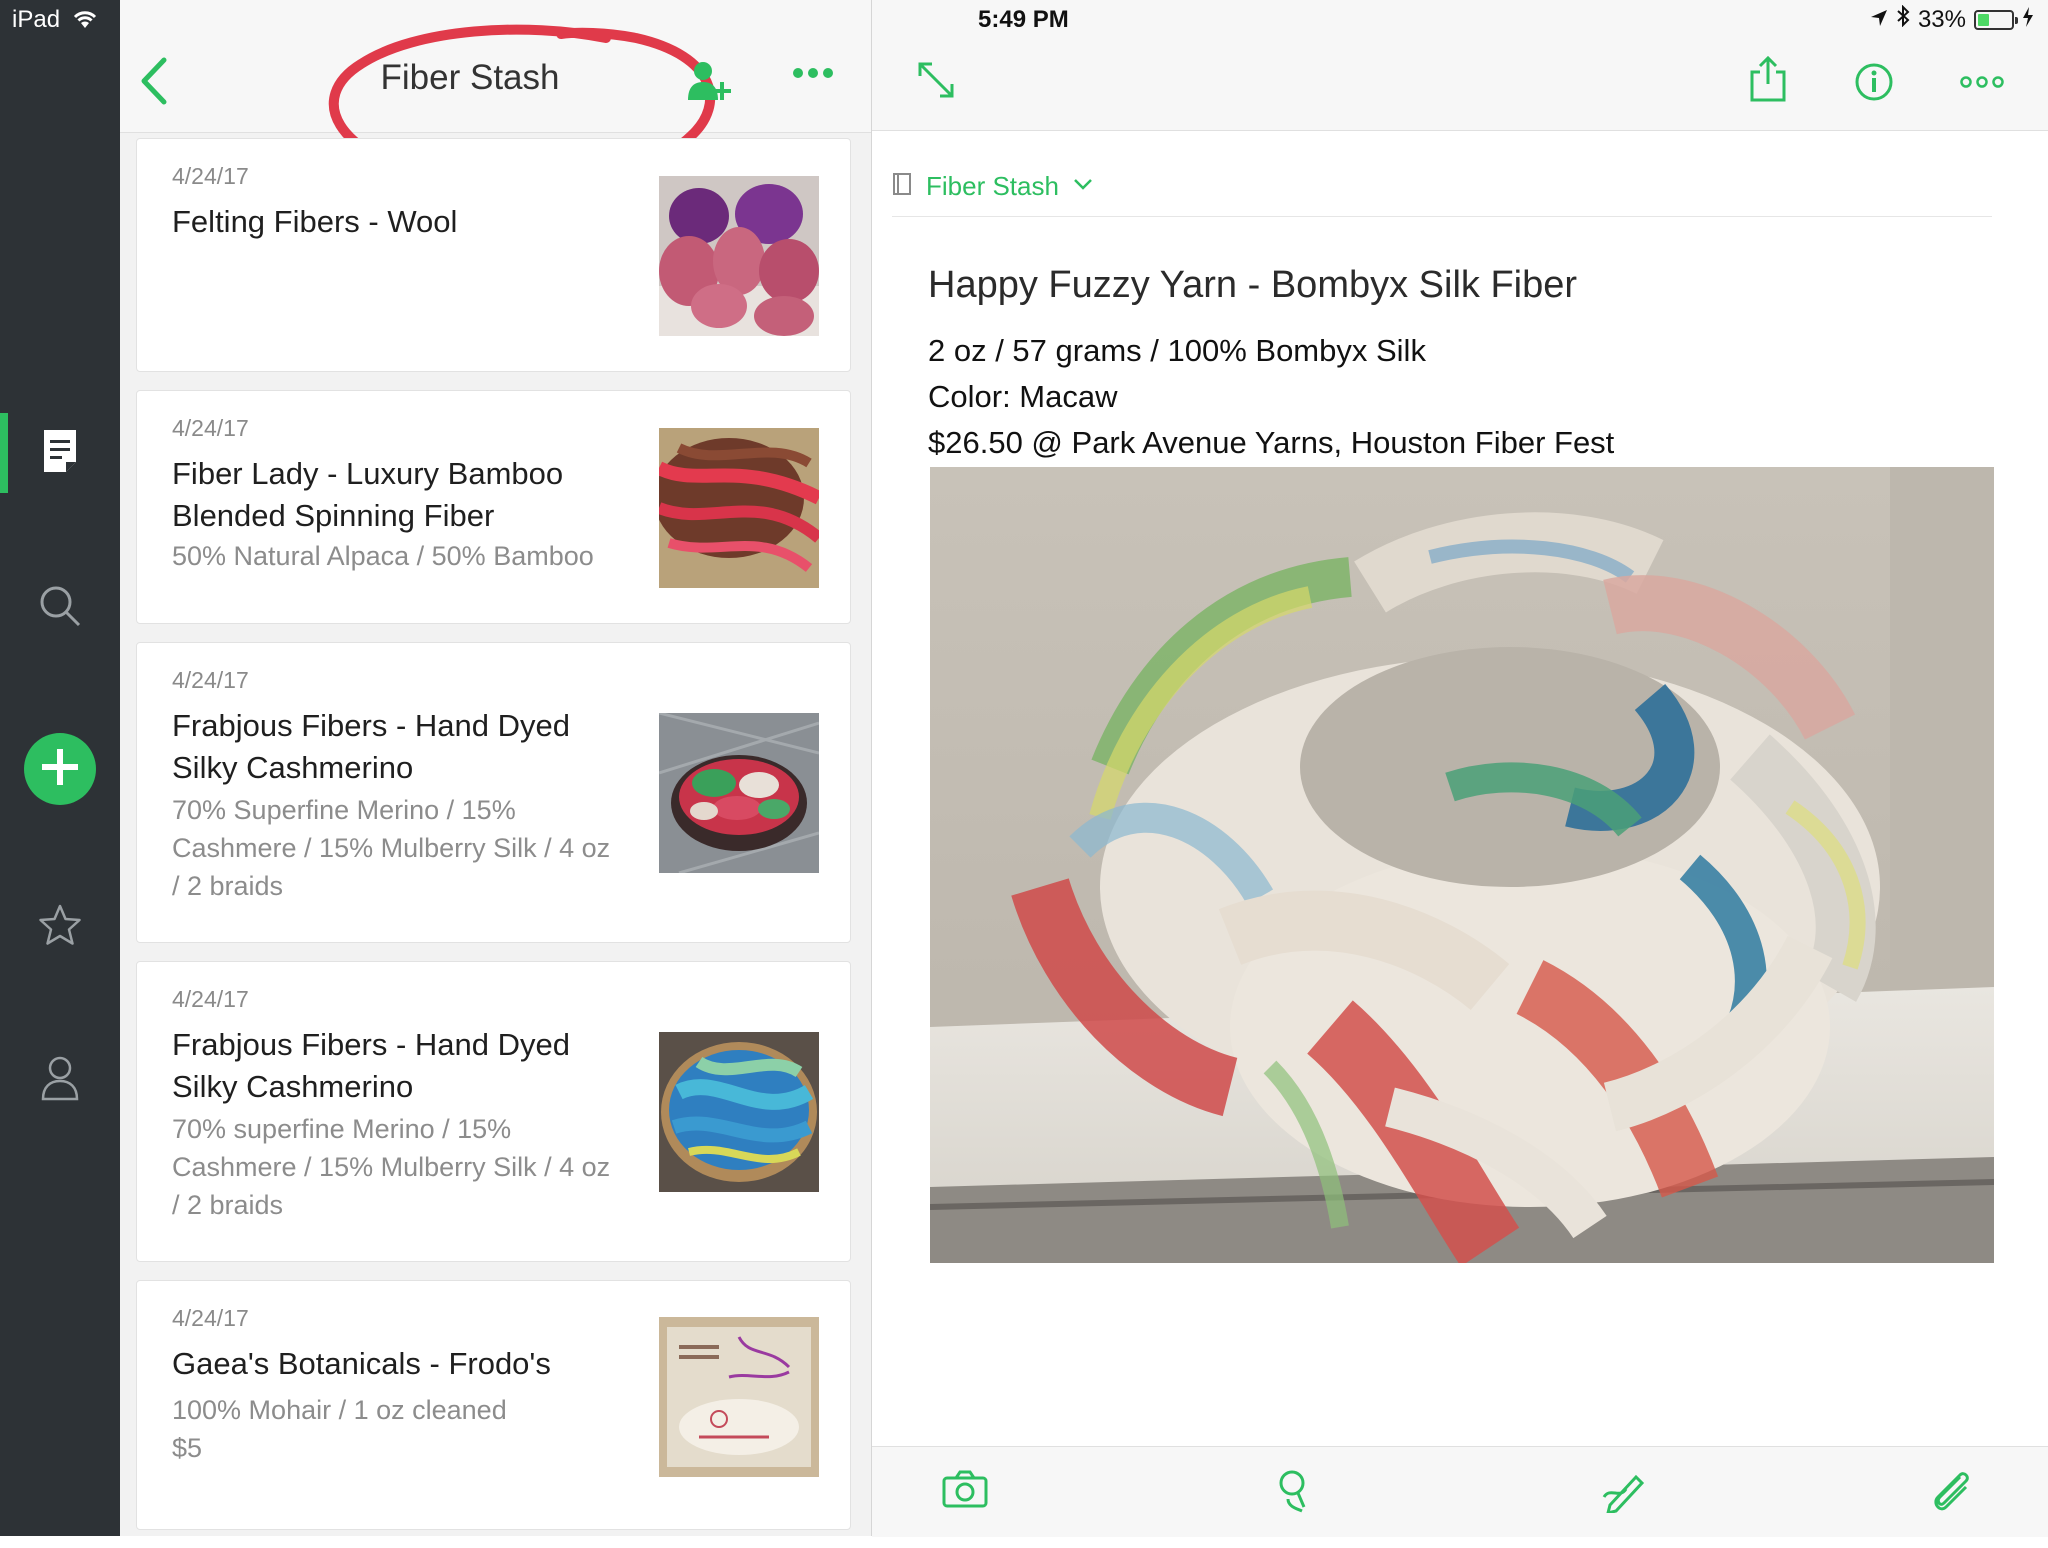 This screenshot has width=2048, height=1548. What do you see at coordinates (1624, 1493) in the screenshot?
I see `handwriting-icon` at bounding box center [1624, 1493].